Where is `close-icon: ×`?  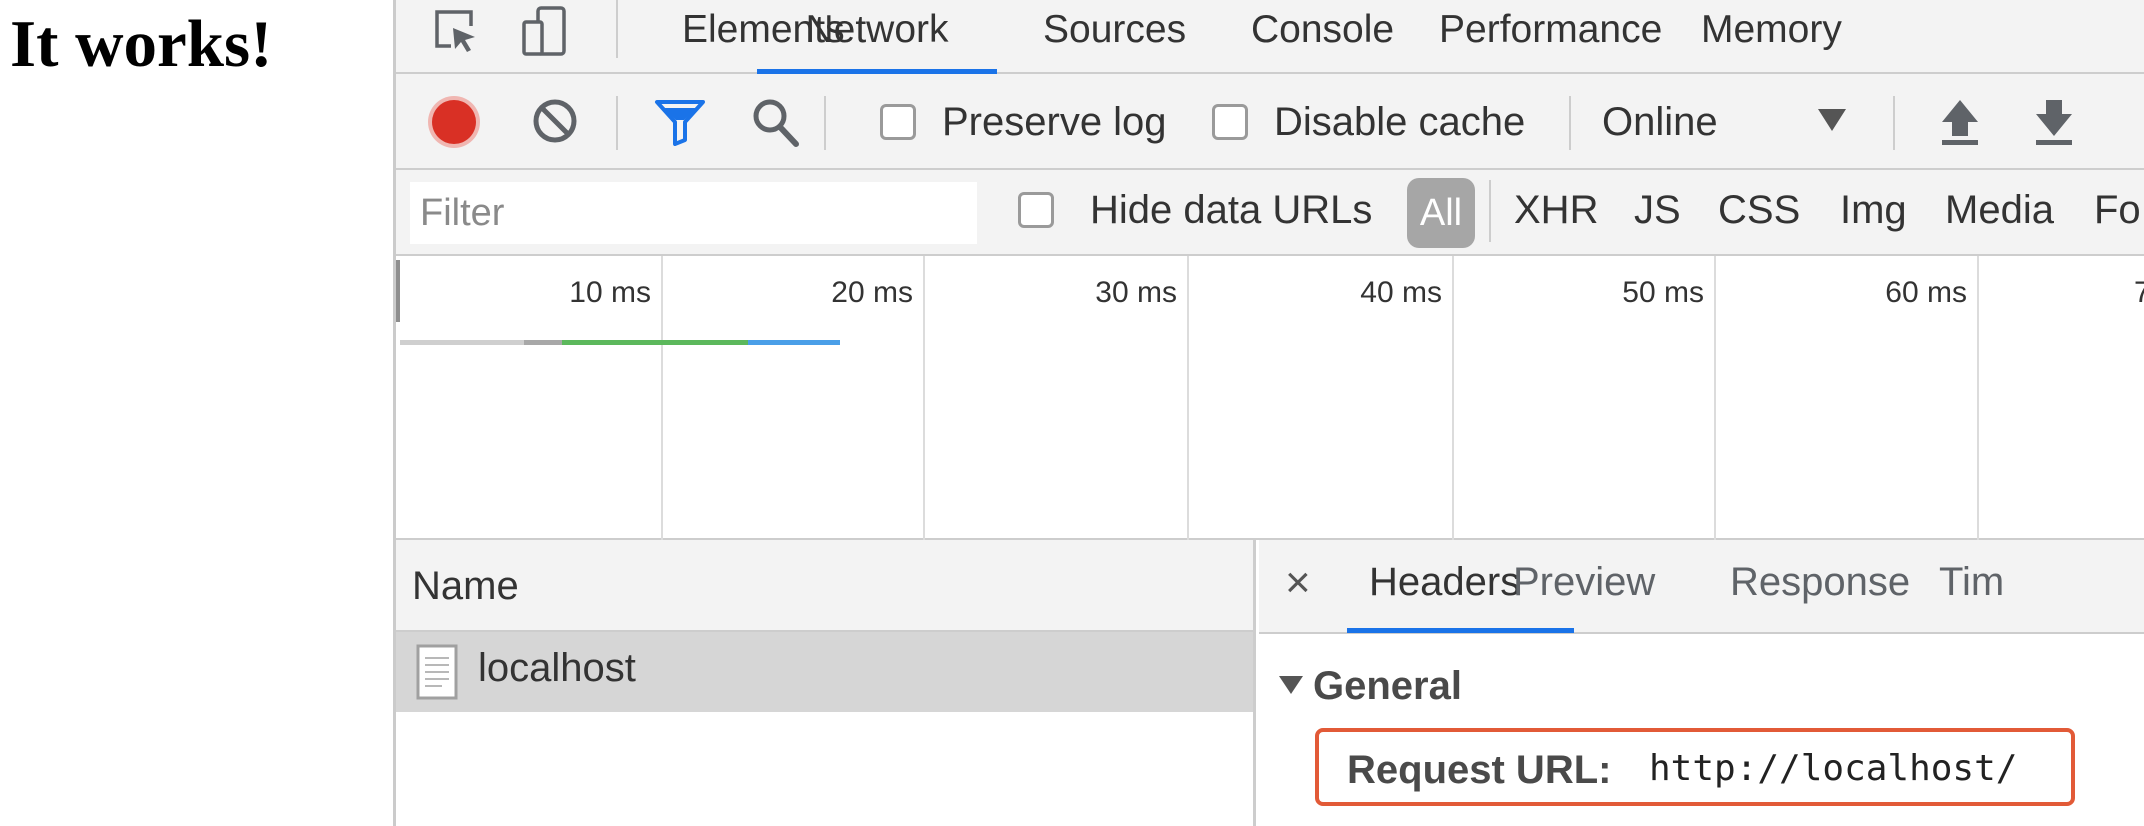
close-icon: × is located at coordinates (1298, 583).